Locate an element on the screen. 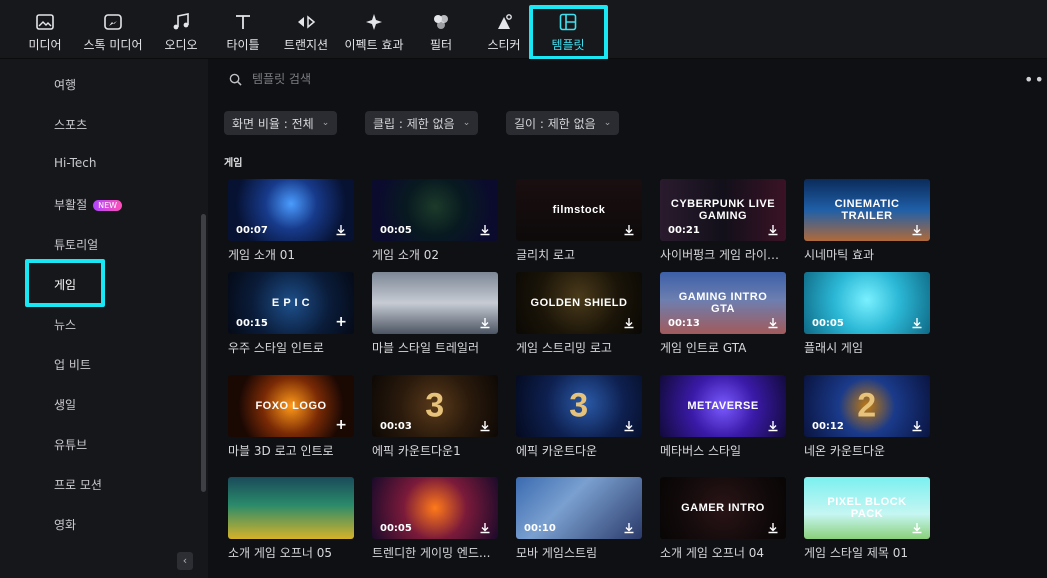  tool-transition: 트랜지션 is located at coordinates (306, 32).